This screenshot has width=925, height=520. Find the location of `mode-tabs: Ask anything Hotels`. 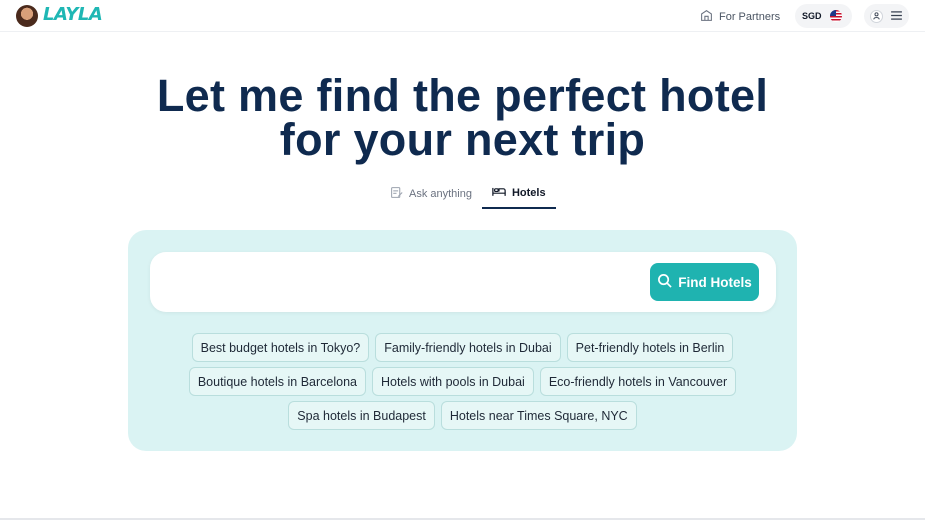

mode-tabs: Ask anything Hotels is located at coordinates (468, 193).